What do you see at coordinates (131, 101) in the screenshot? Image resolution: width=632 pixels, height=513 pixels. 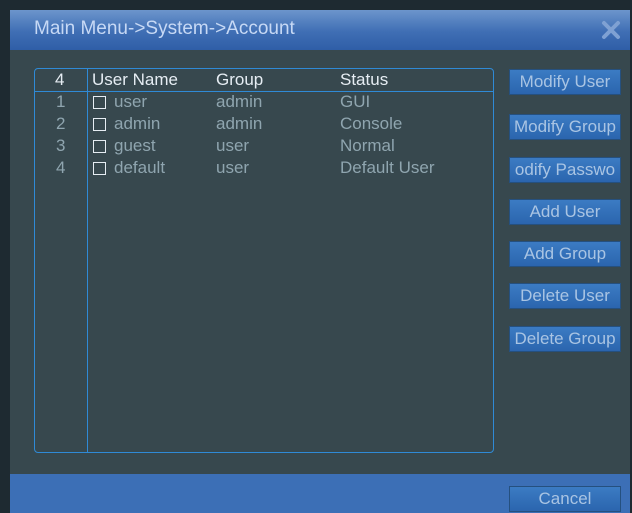 I see `row-user-name: user` at bounding box center [131, 101].